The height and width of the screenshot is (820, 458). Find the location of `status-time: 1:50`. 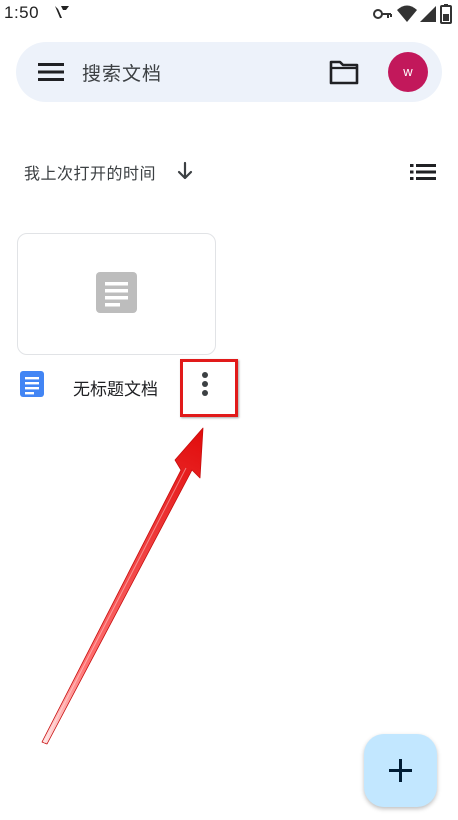

status-time: 1:50 is located at coordinates (22, 12).